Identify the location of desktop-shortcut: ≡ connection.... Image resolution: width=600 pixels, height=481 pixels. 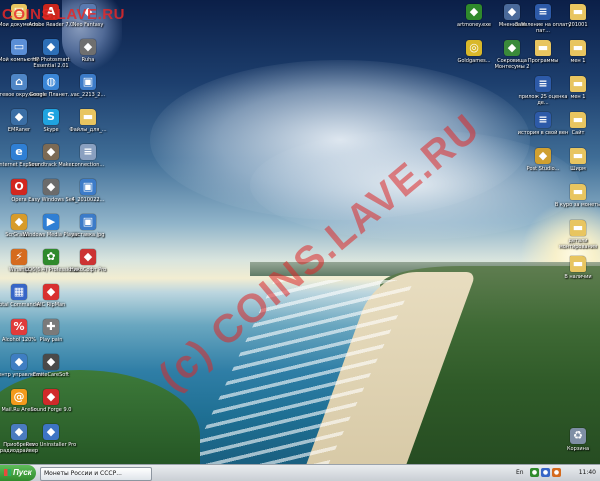
(88, 156).